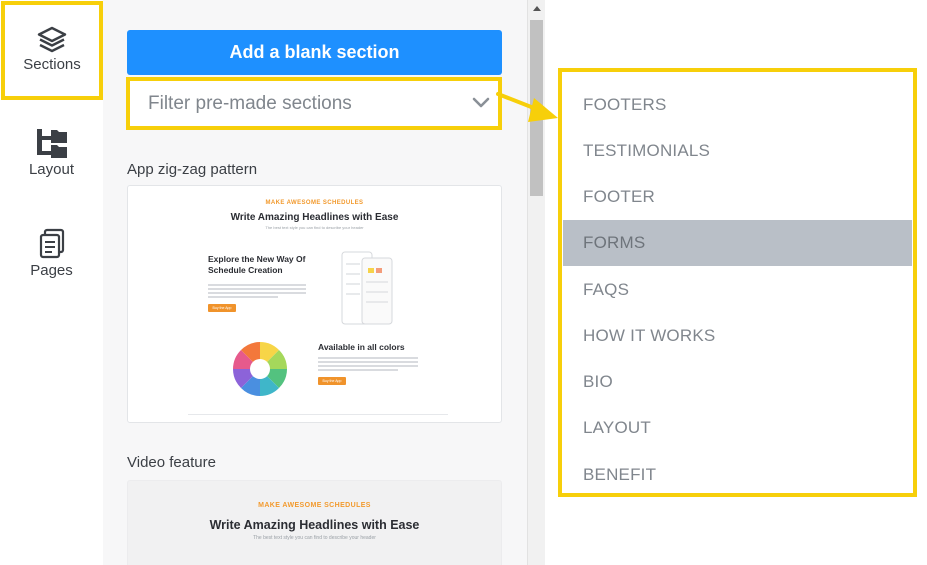 This screenshot has width=927, height=565. Describe the element at coordinates (222, 308) in the screenshot. I see `preview-block1-button: Buy the App` at that location.